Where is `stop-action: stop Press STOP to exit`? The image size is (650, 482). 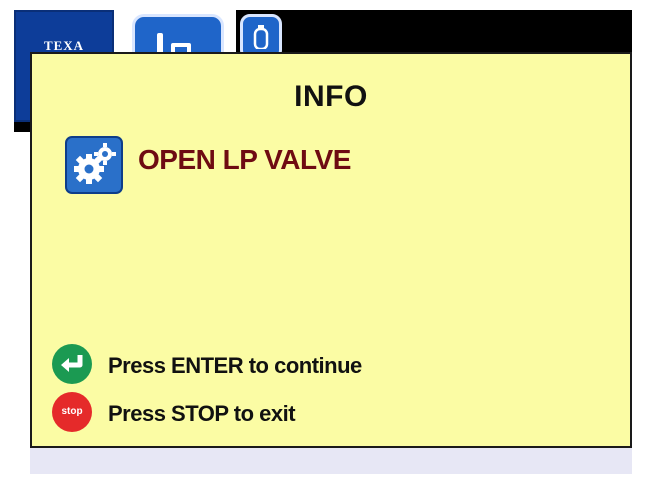 stop-action: stop Press STOP to exit is located at coordinates (202, 412).